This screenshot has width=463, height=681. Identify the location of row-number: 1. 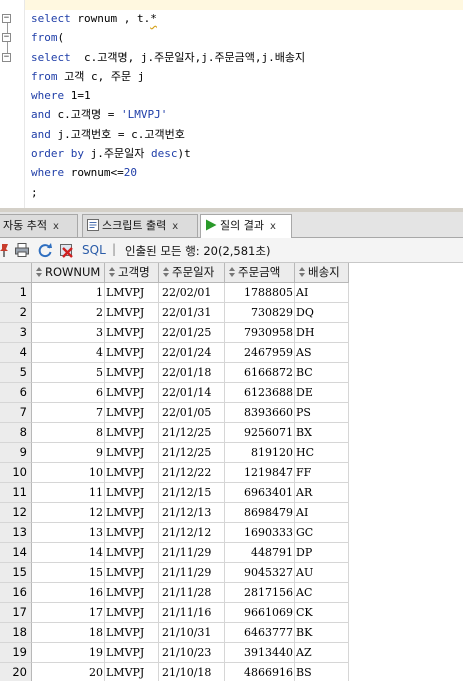
(16, 293).